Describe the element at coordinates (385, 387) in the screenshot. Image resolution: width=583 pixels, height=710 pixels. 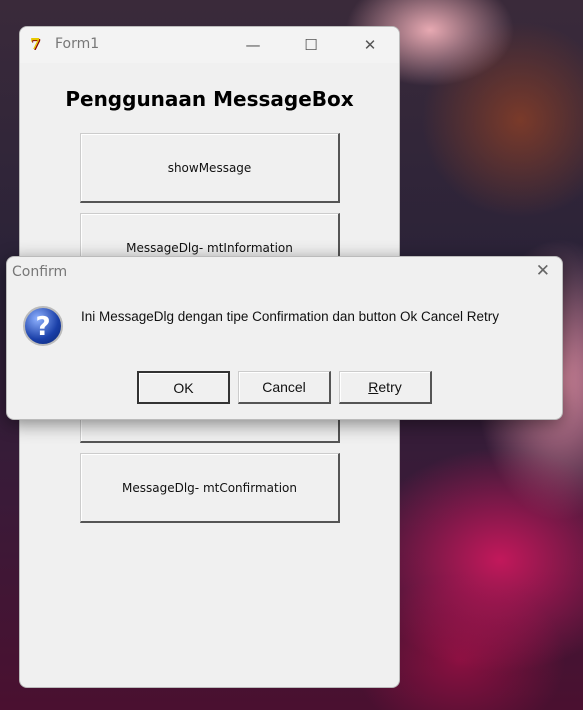
I see `retry-button: Retry` at that location.